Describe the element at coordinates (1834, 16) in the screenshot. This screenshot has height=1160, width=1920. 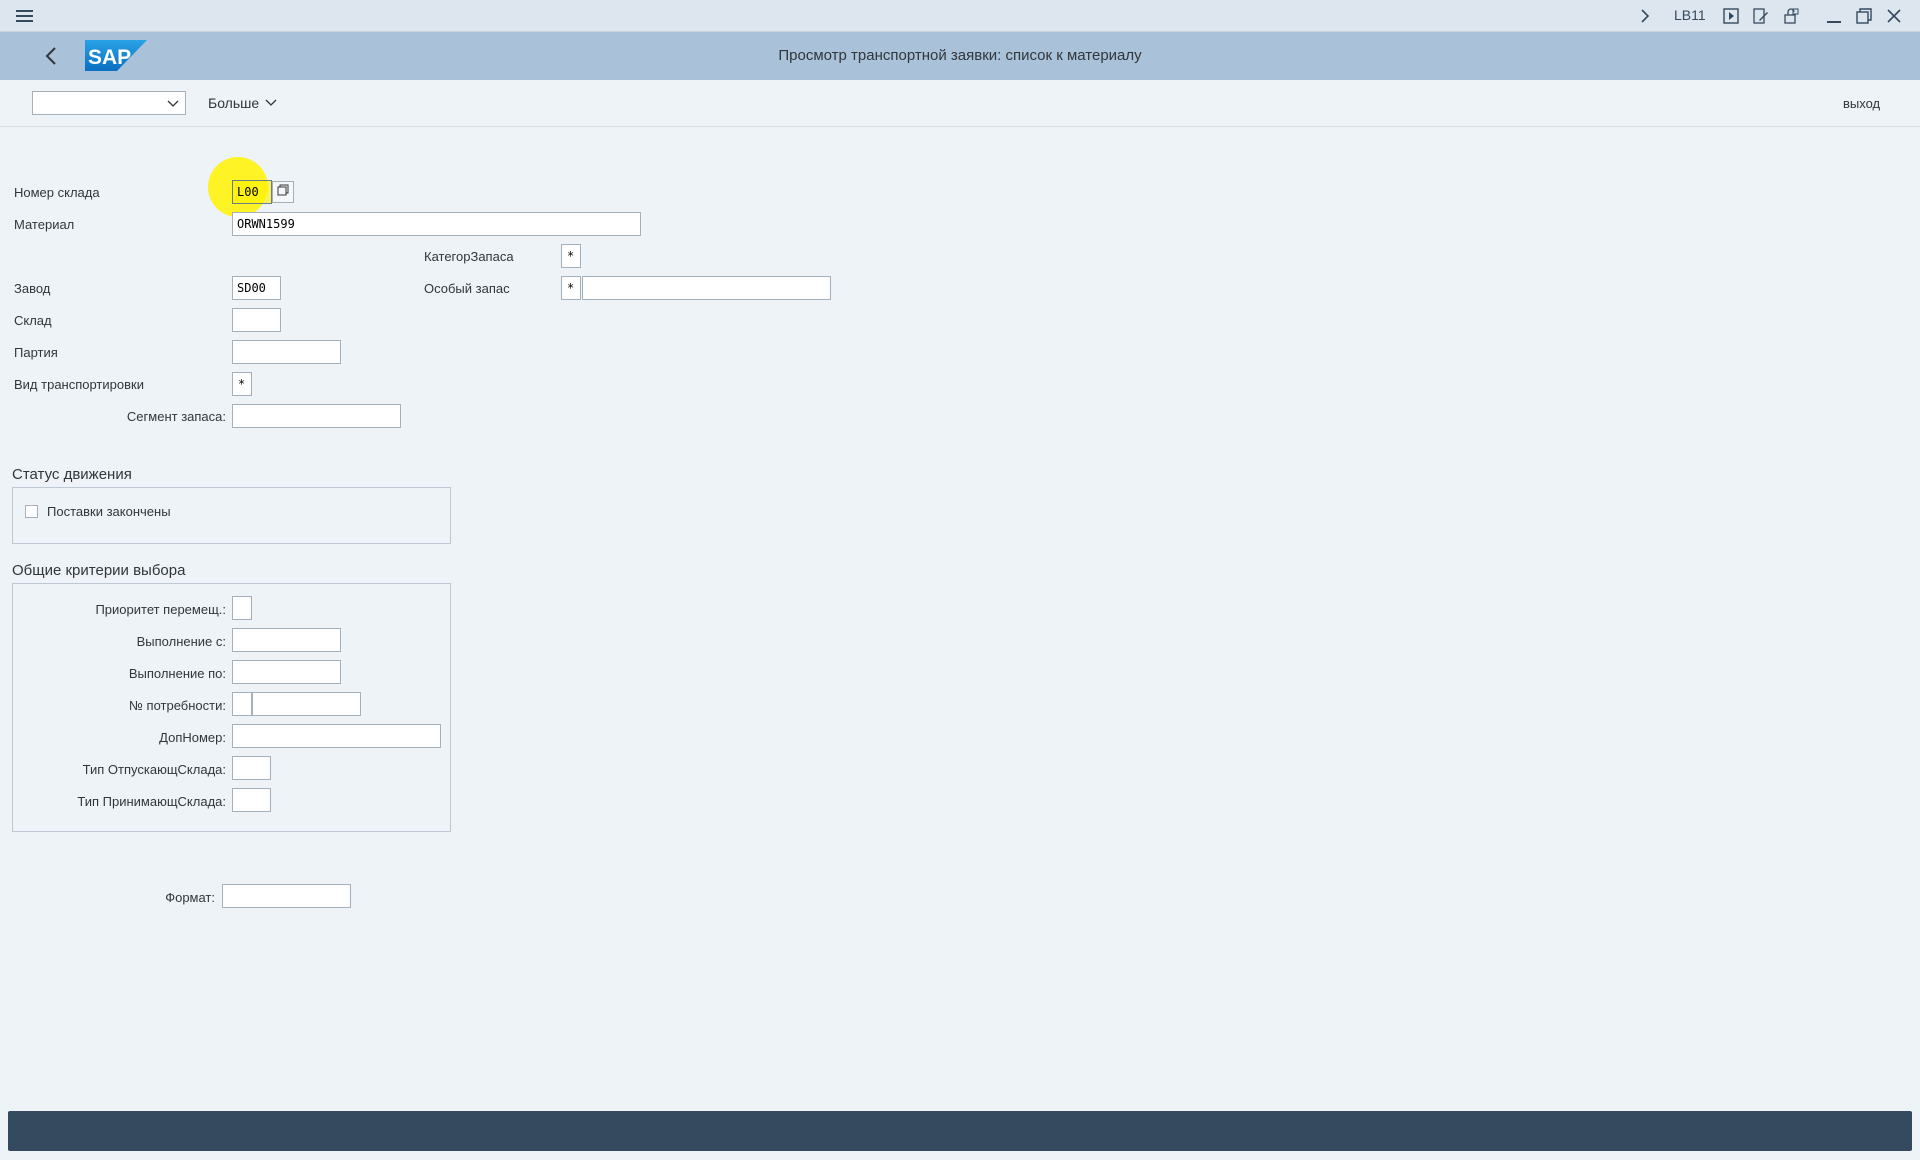
I see `minimize-icon` at that location.